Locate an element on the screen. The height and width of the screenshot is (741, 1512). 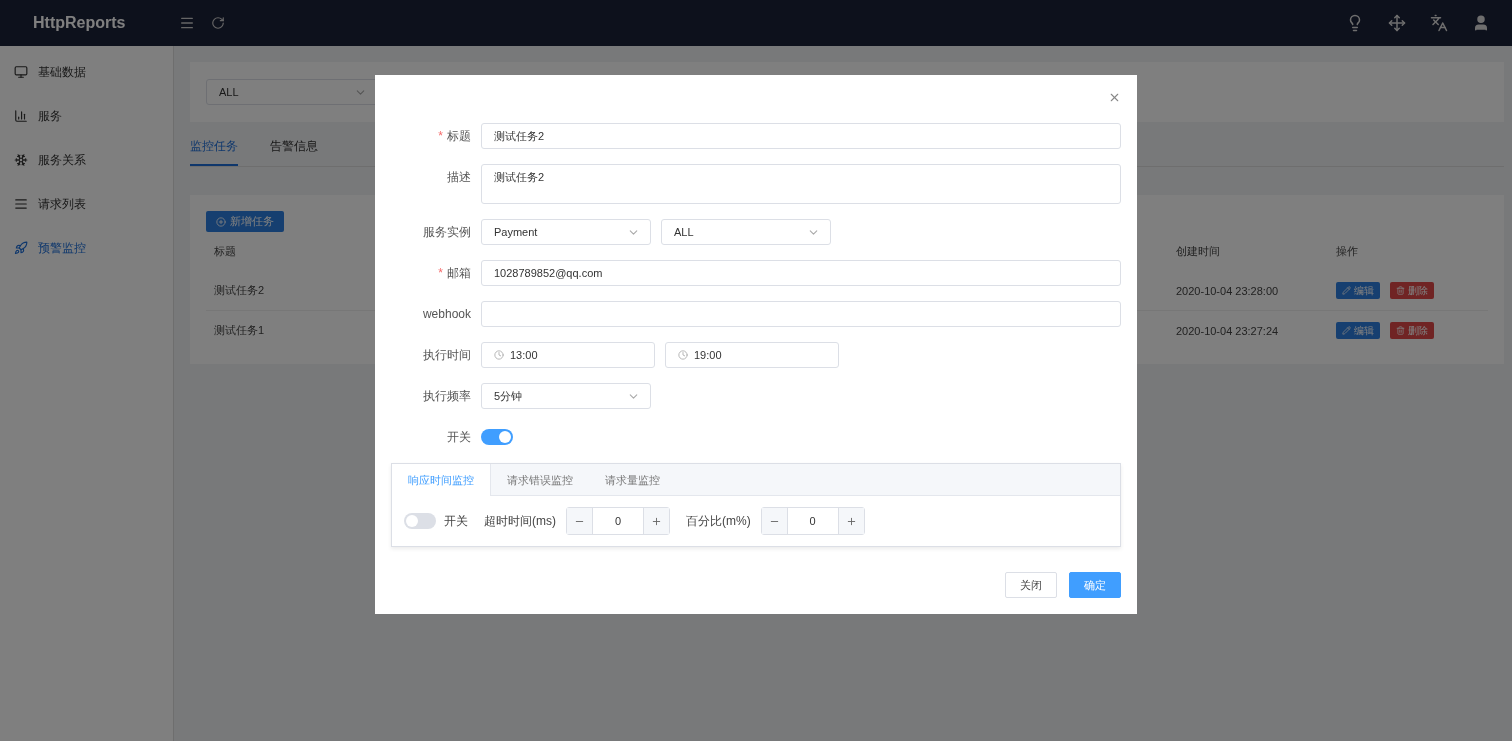
field-label: 服务实例 is located at coordinates (446, 232).